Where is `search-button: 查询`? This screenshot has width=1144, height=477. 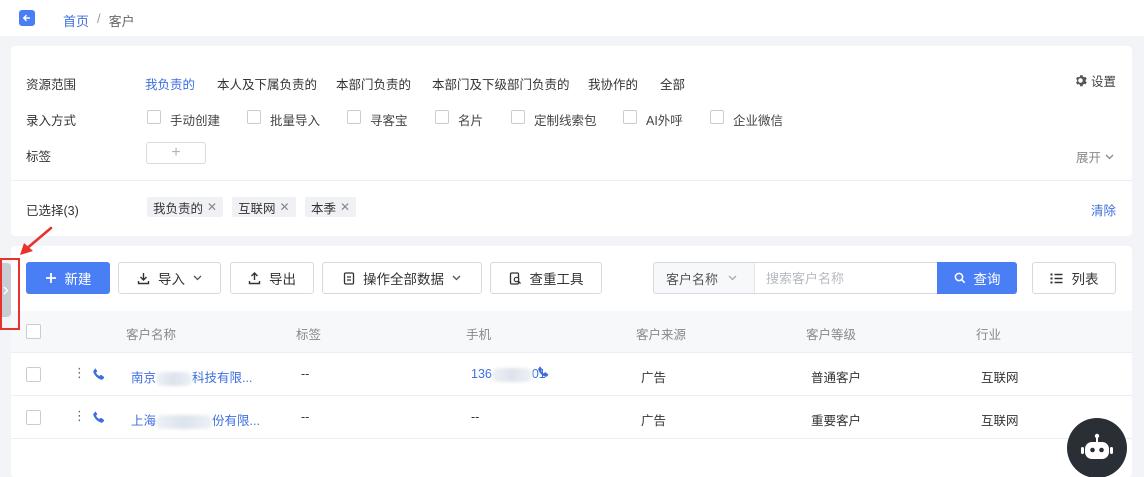
search-button: 查询 is located at coordinates (977, 278).